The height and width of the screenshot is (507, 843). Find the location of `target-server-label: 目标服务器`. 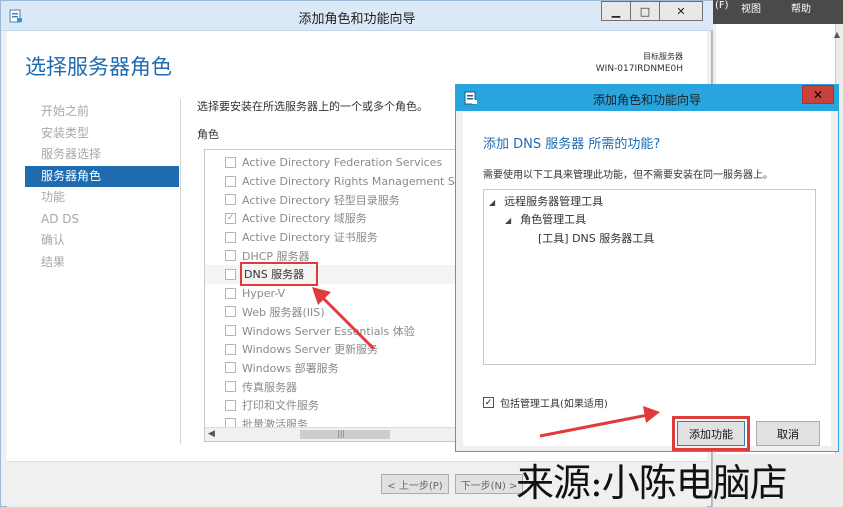

target-server-label: 目标服务器 is located at coordinates (663, 56).